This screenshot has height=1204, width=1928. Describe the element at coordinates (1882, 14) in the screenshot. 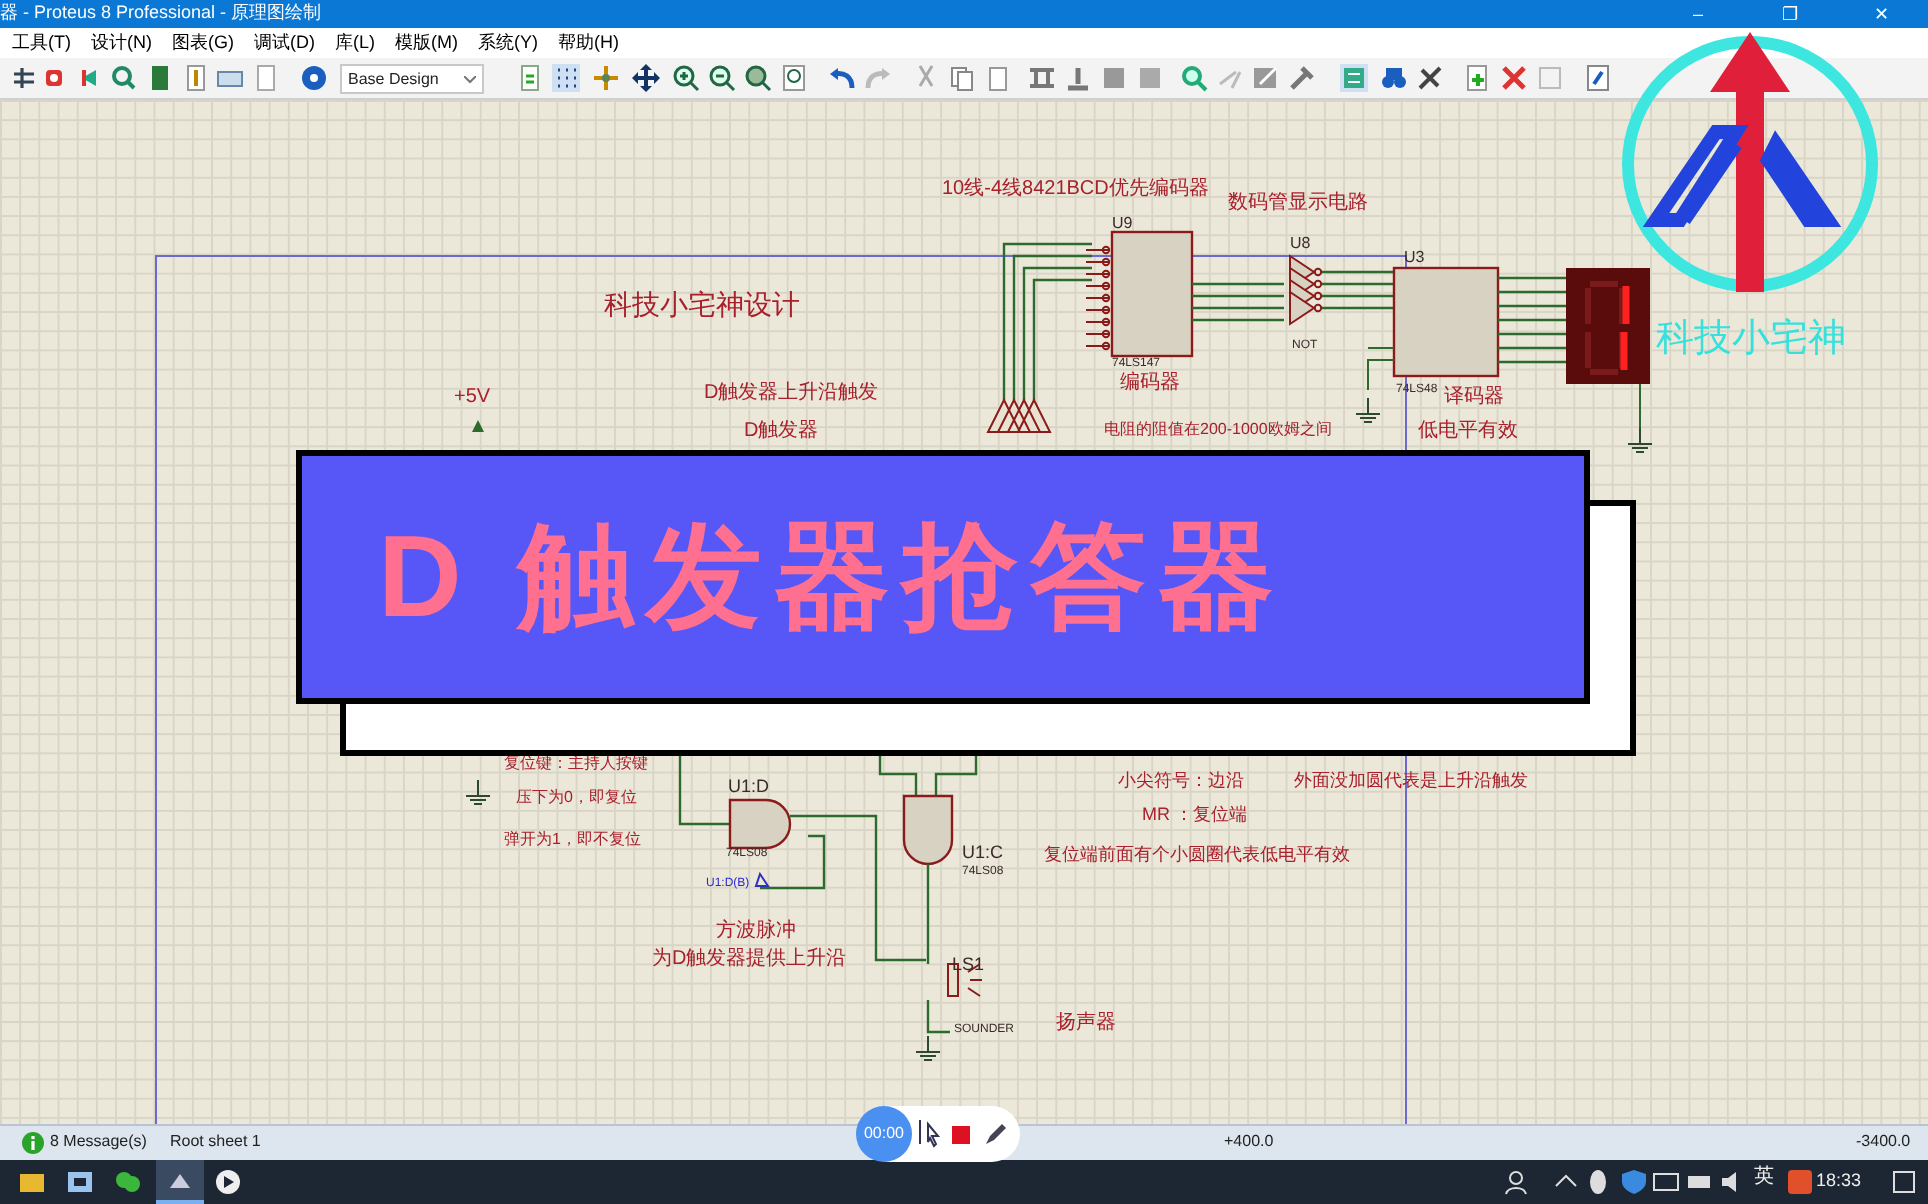

I see `close-button: ✕` at that location.